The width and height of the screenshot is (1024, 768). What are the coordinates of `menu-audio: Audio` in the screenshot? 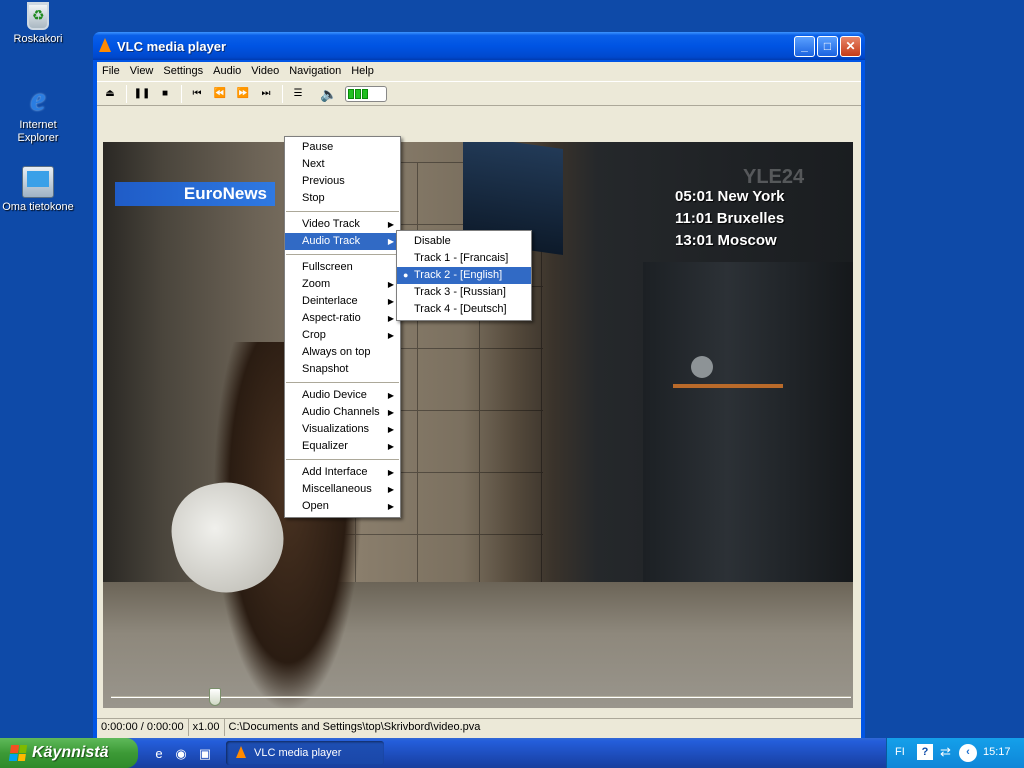 It's located at (227, 71).